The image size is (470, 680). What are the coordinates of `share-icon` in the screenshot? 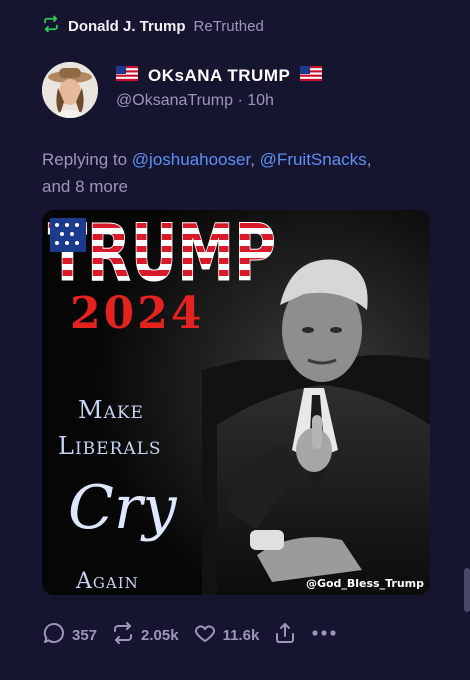 It's located at (285, 635).